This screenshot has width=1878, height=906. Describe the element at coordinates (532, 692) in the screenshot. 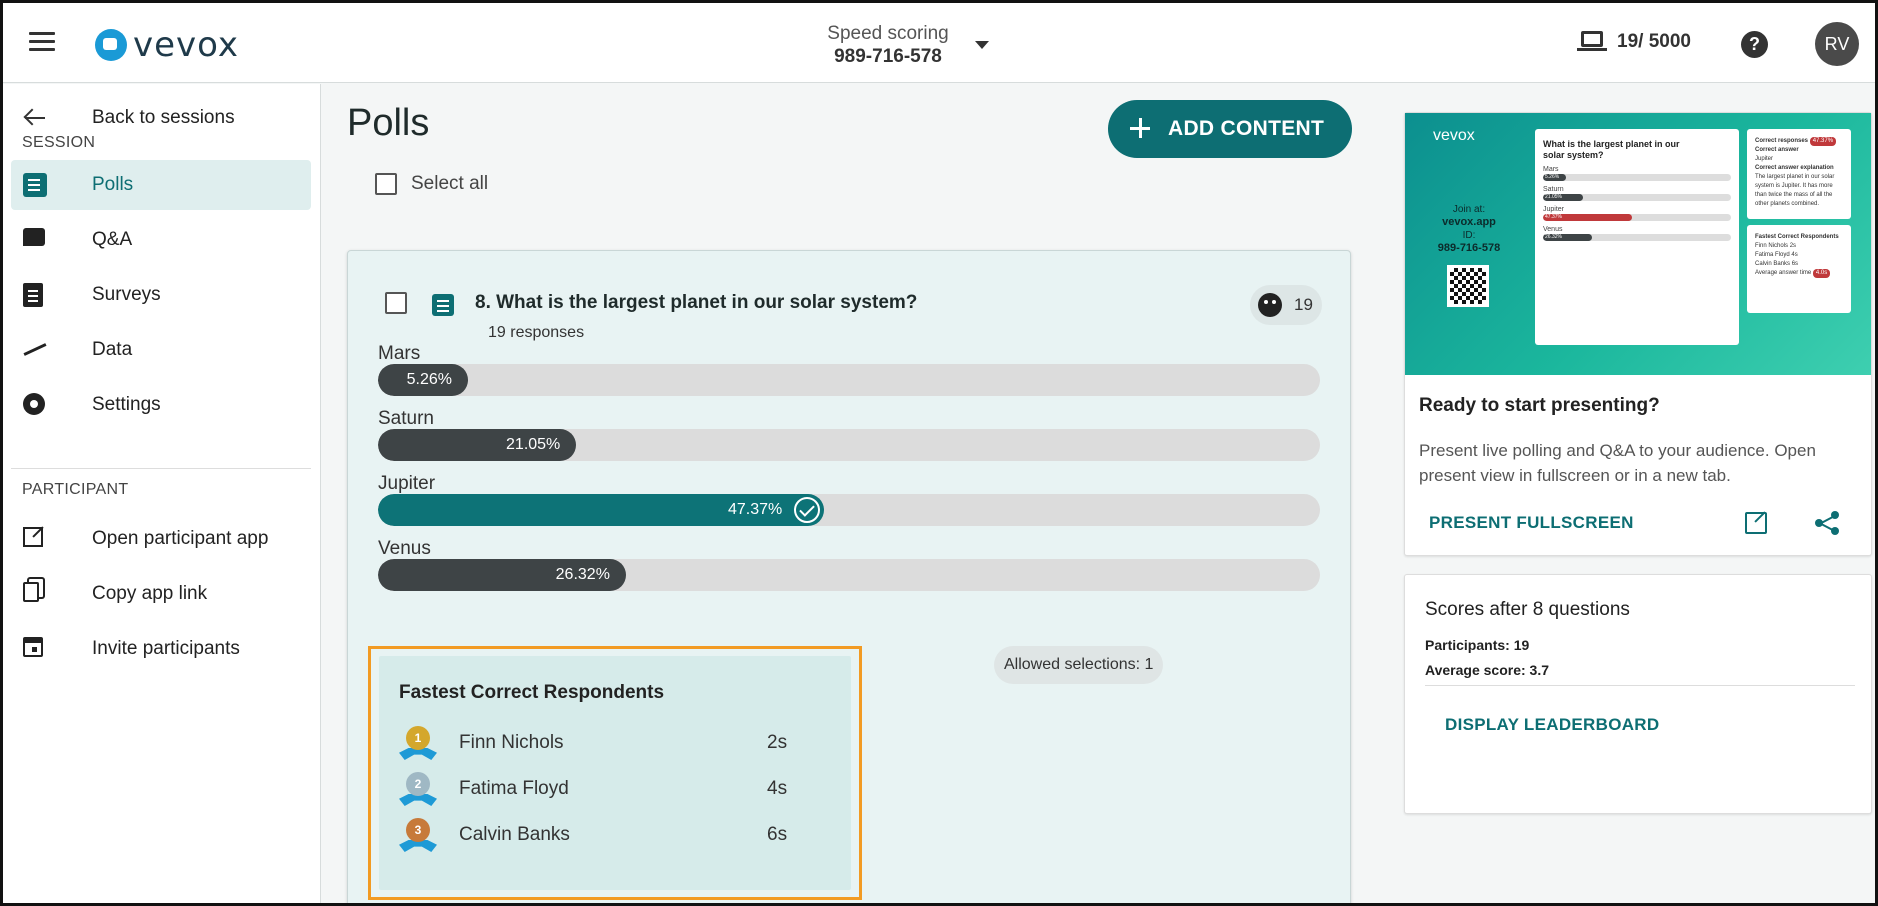

I see `fastest-respondents-title: Fastest Correct Respondents` at that location.